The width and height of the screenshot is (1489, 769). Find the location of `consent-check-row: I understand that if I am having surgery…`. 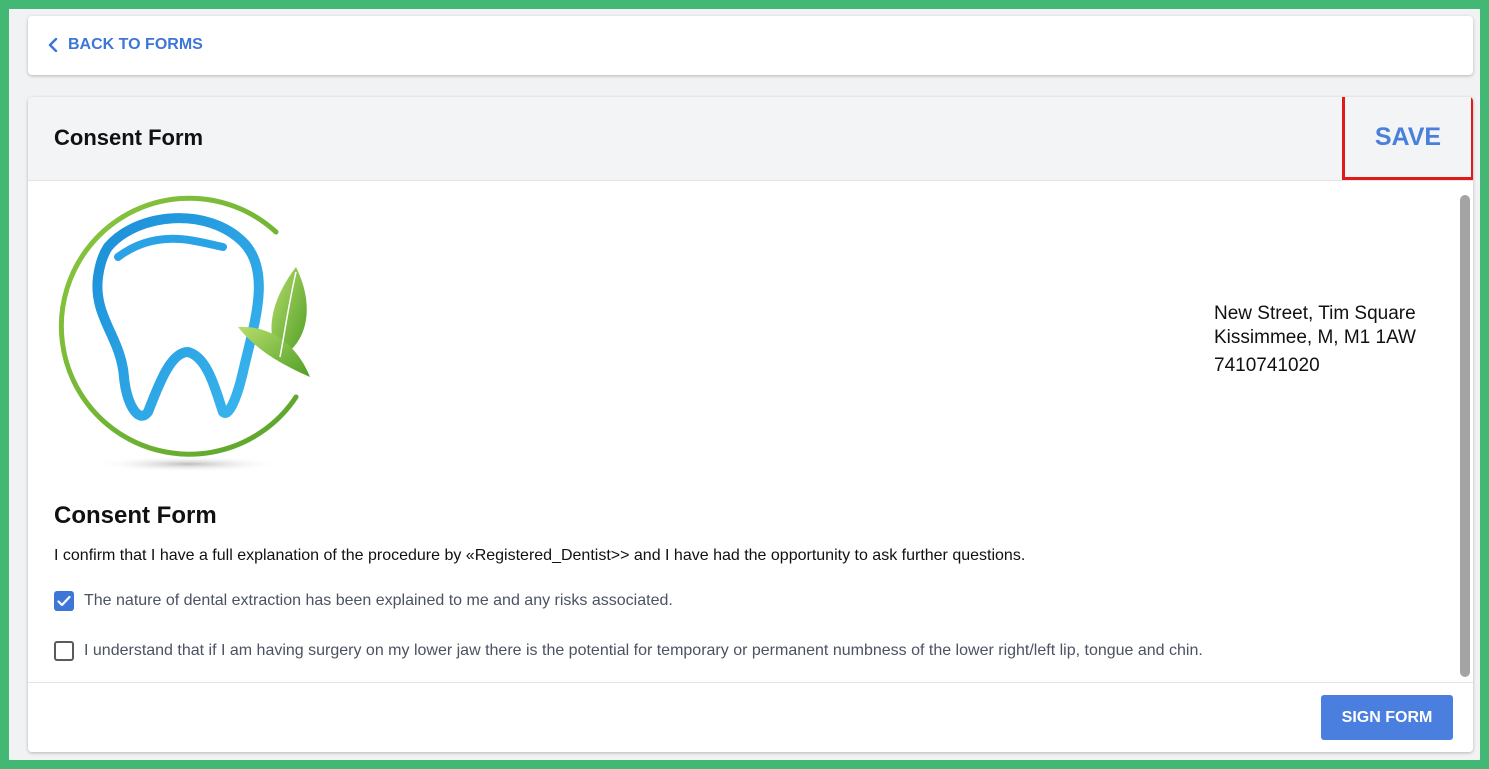

consent-check-row: I understand that if I am having surgery… is located at coordinates (628, 651).